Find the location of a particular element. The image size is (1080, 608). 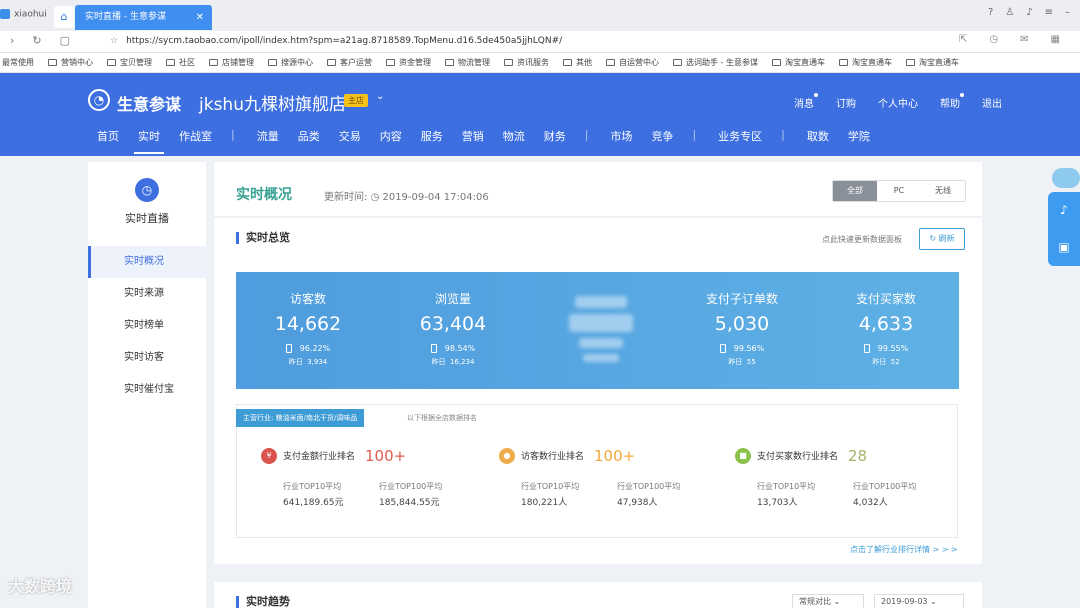

chat-icon: ▣ is located at coordinates (1064, 247).